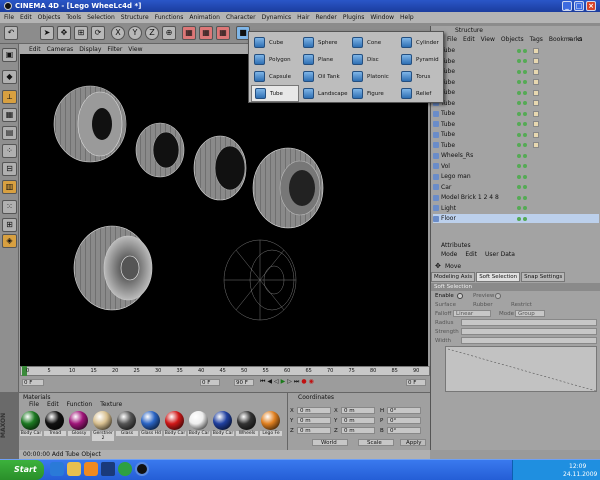  What do you see at coordinates (152, 33) in the screenshot?
I see `z-axis-icon: Z` at bounding box center [152, 33].